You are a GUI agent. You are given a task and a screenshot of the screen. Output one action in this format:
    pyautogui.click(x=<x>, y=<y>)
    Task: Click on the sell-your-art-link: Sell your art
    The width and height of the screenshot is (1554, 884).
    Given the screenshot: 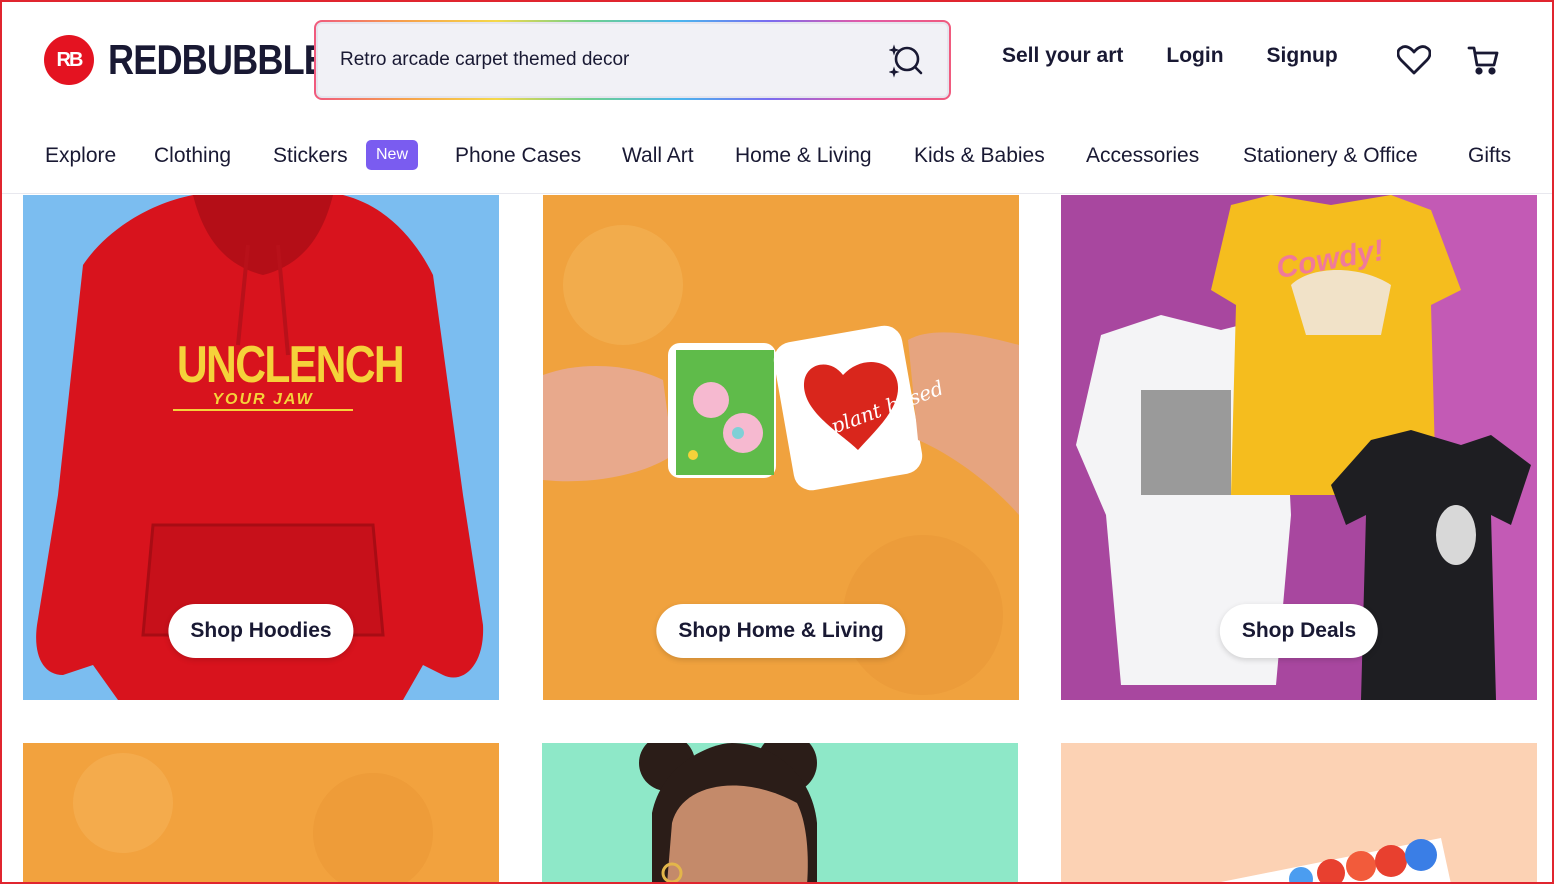 What is the action you would take?
    pyautogui.click(x=1062, y=56)
    